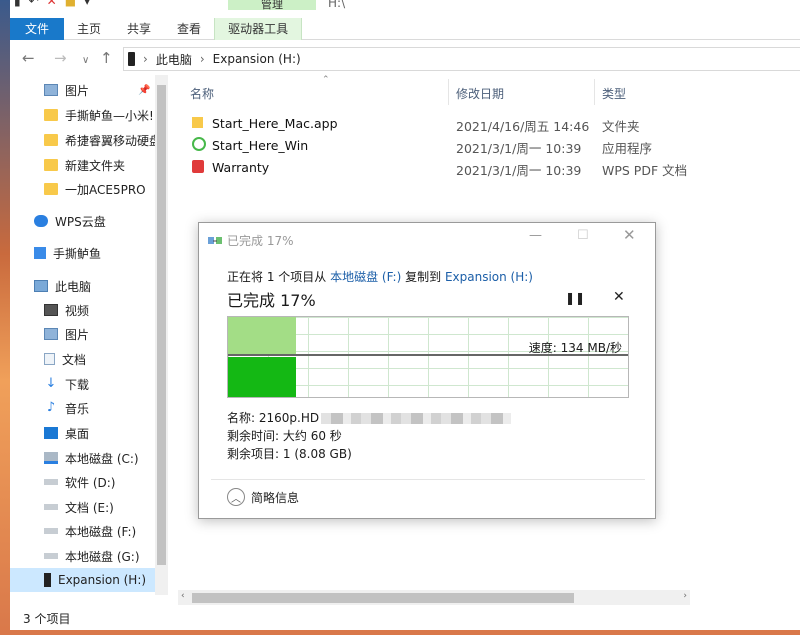 This screenshot has width=800, height=635. I want to click on tab-drive-tools: 驱动器工具, so click(258, 29).